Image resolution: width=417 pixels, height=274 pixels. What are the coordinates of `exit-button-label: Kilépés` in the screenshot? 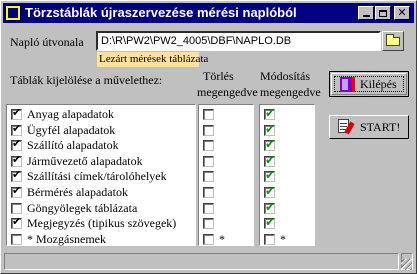 It's located at (378, 84).